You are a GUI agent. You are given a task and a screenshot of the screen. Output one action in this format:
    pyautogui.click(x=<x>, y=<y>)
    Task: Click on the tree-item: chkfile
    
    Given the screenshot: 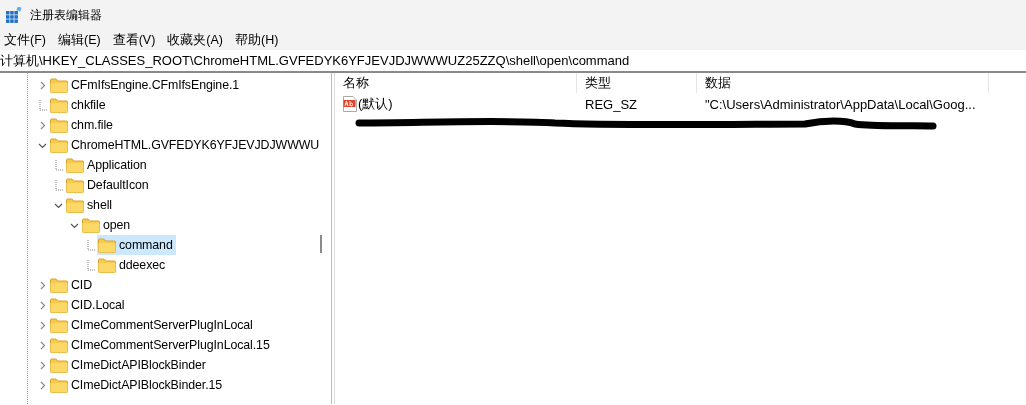 What is the action you would take?
    pyautogui.click(x=79, y=105)
    